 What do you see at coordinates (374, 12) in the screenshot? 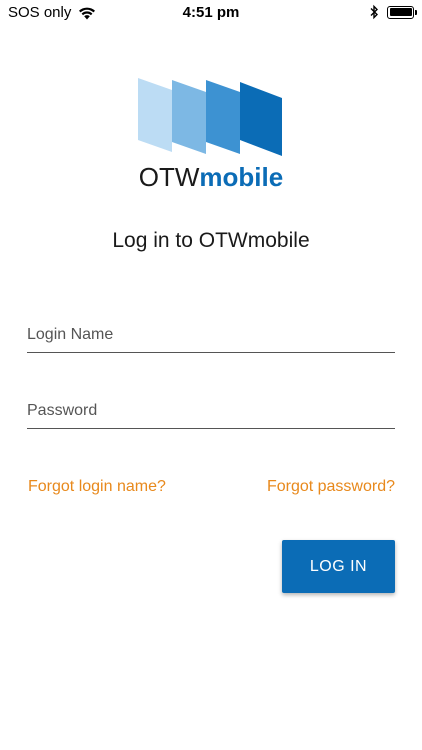
I see `bluetooth-icon` at bounding box center [374, 12].